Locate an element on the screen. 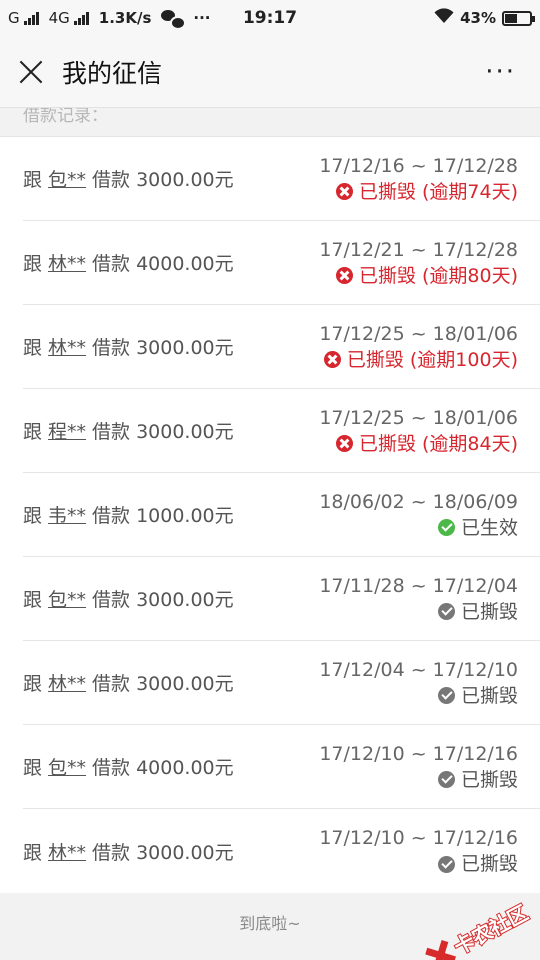  record-status-text: 已撕毁 (逾期74天) is located at coordinates (438, 191).